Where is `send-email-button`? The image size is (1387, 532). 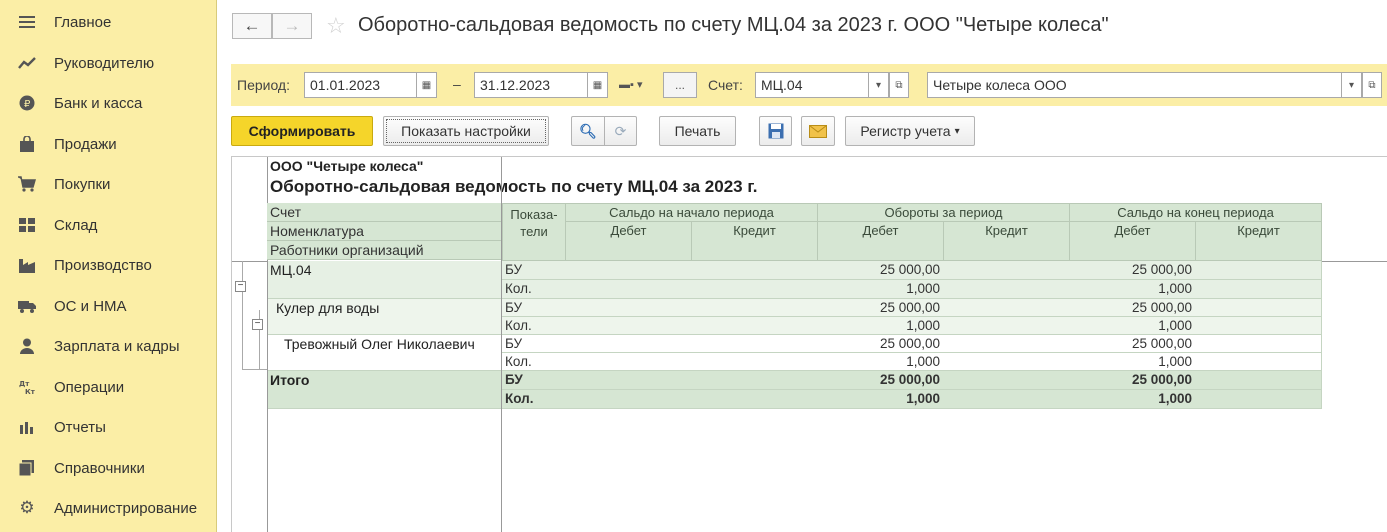 send-email-button is located at coordinates (818, 131).